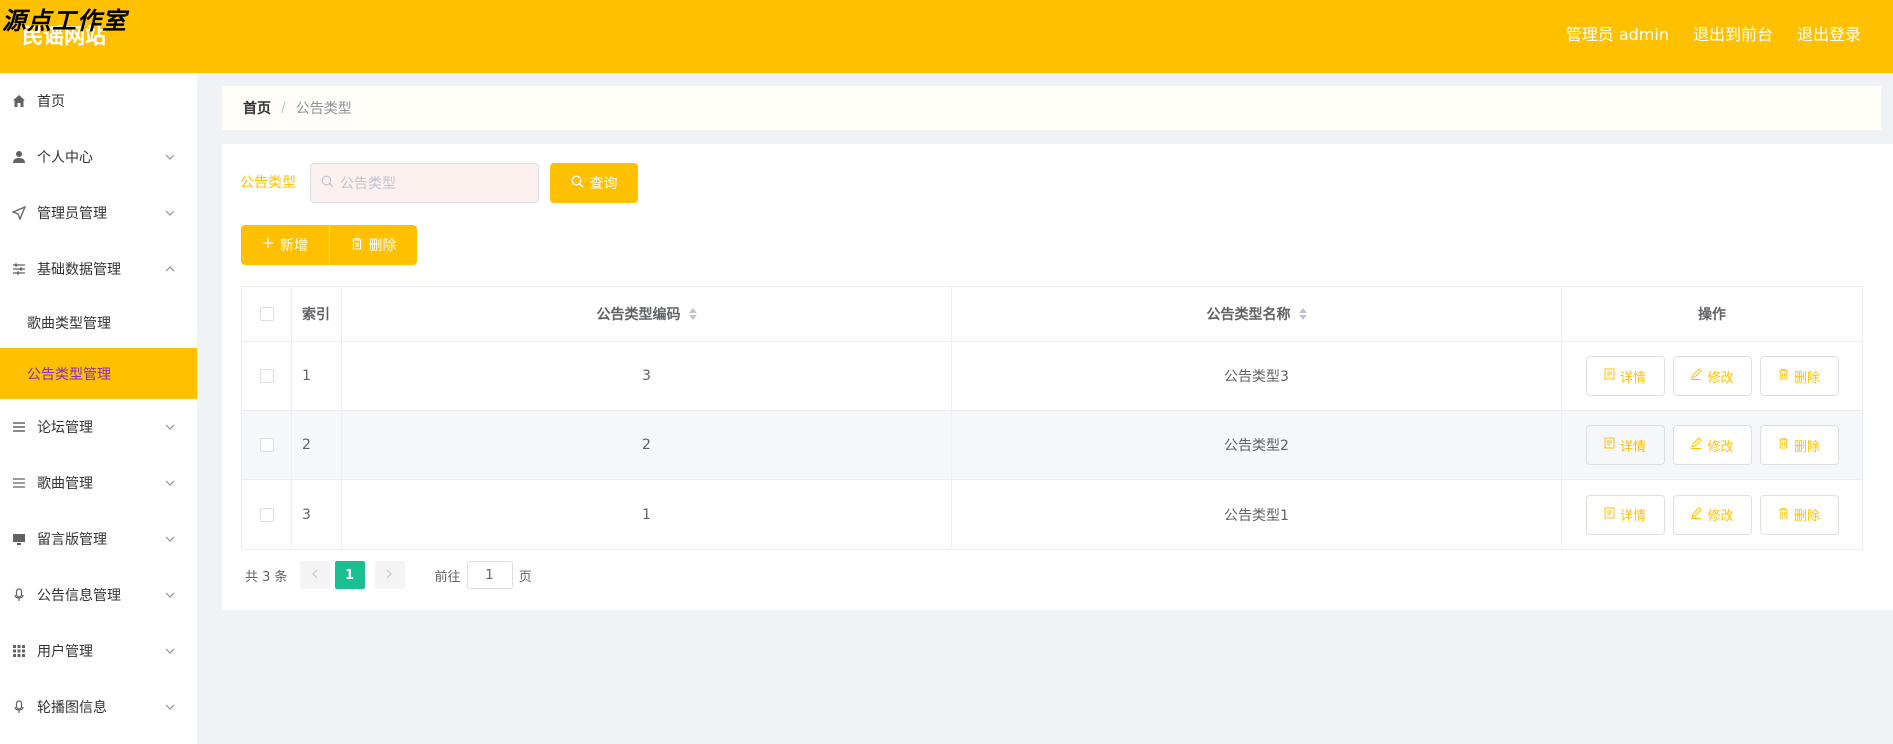 The image size is (1893, 744). What do you see at coordinates (1712, 315) in the screenshot?
I see `header-operation: 操作` at bounding box center [1712, 315].